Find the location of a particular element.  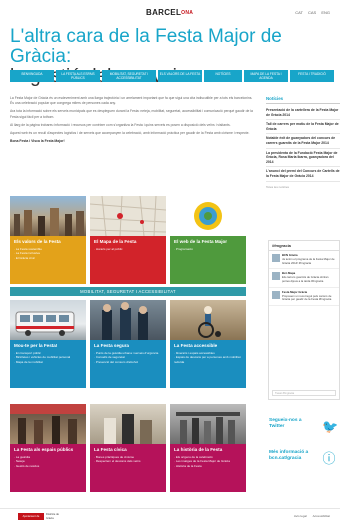

card-title: El Mapa de la Festa is located at coordinates (128, 242).